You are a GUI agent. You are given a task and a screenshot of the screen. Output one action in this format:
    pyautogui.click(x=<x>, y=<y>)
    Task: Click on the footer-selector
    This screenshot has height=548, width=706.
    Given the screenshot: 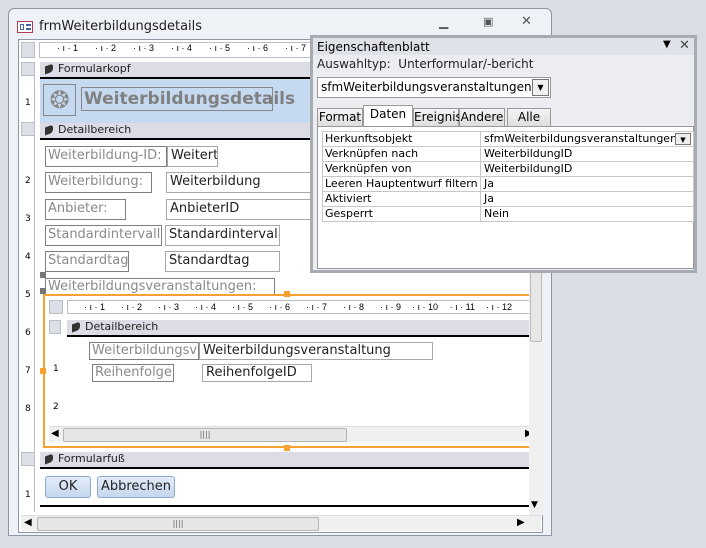 What is the action you would take?
    pyautogui.click(x=28, y=459)
    